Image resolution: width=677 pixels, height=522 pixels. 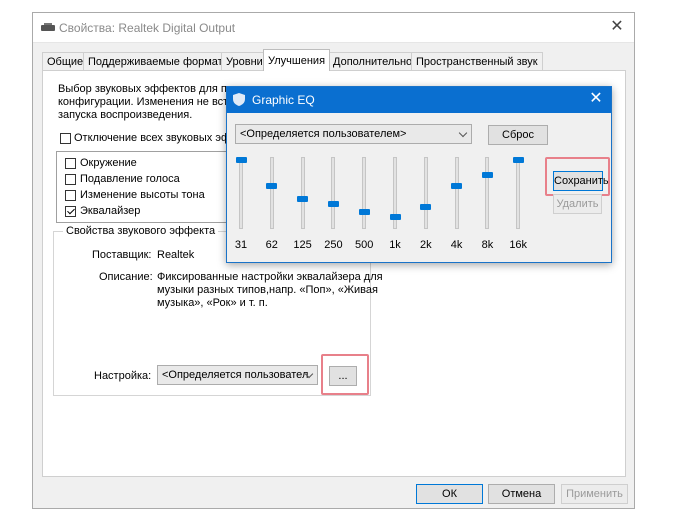 What do you see at coordinates (463, 133) in the screenshot?
I see `chevron-down-icon` at bounding box center [463, 133].